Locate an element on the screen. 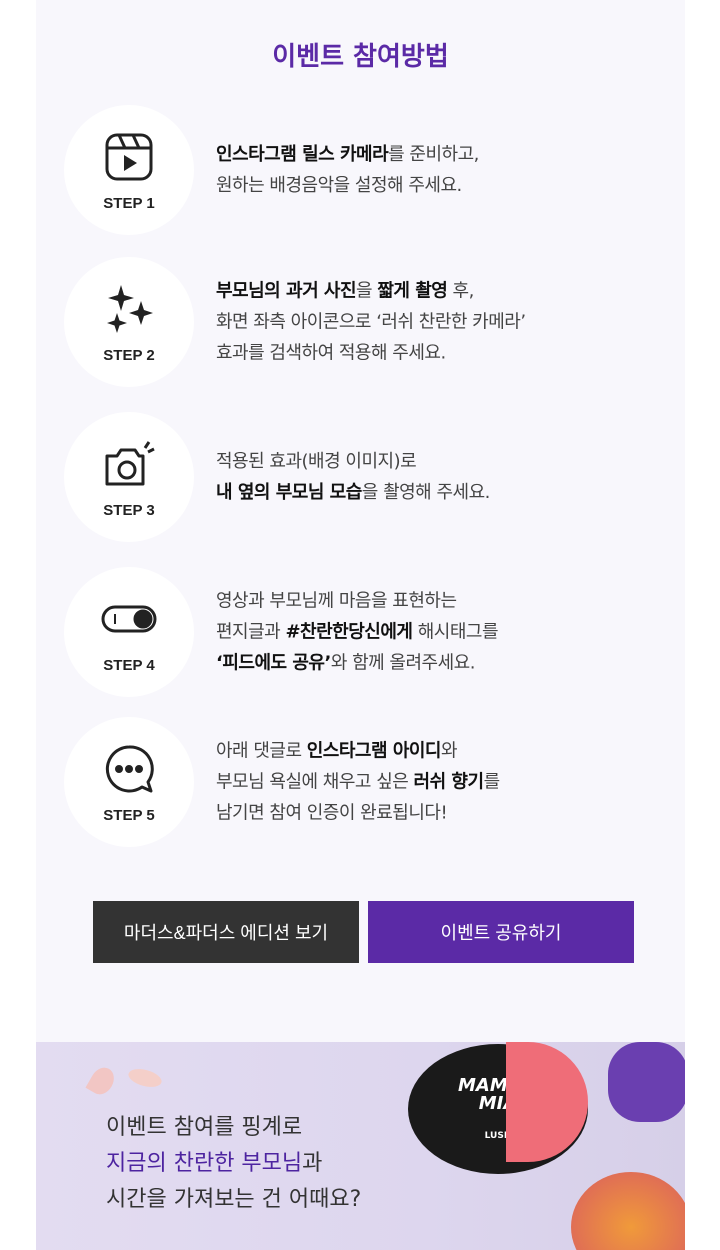 The image size is (720, 1250). text-segment: 을 촬영해 주세요. is located at coordinates (426, 492).